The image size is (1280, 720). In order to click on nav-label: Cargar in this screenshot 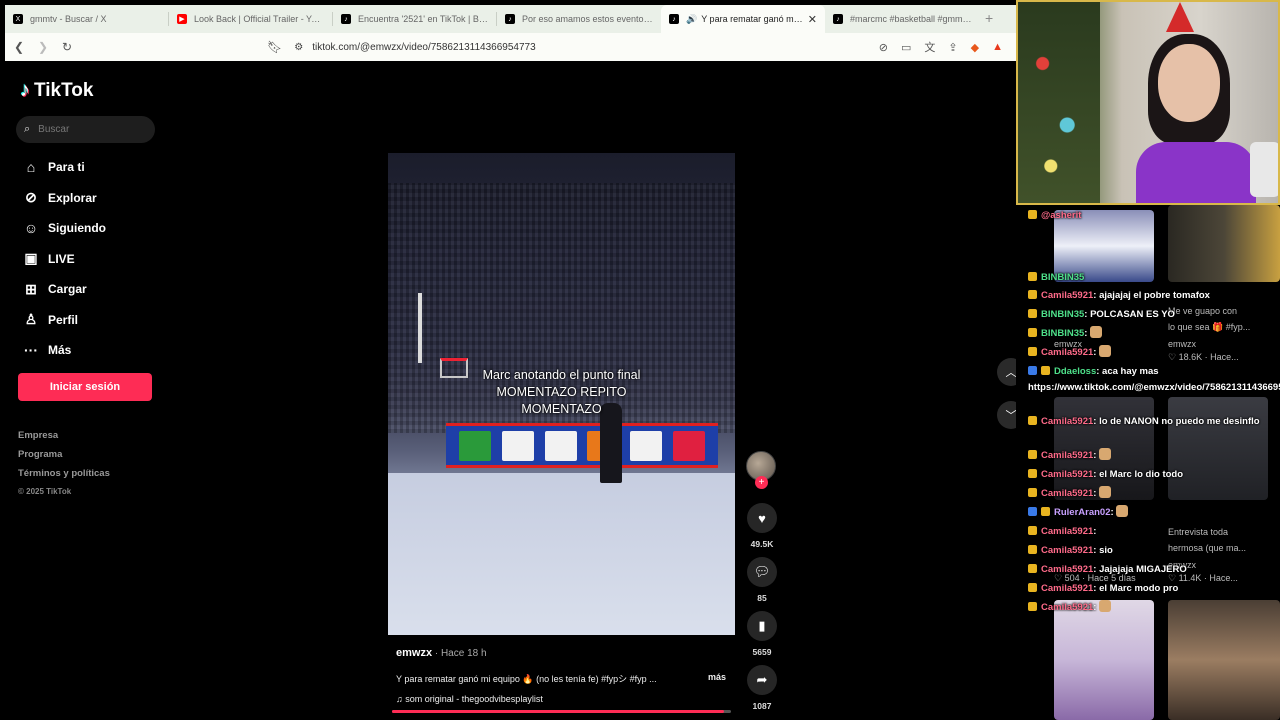, I will do `click(67, 289)`.